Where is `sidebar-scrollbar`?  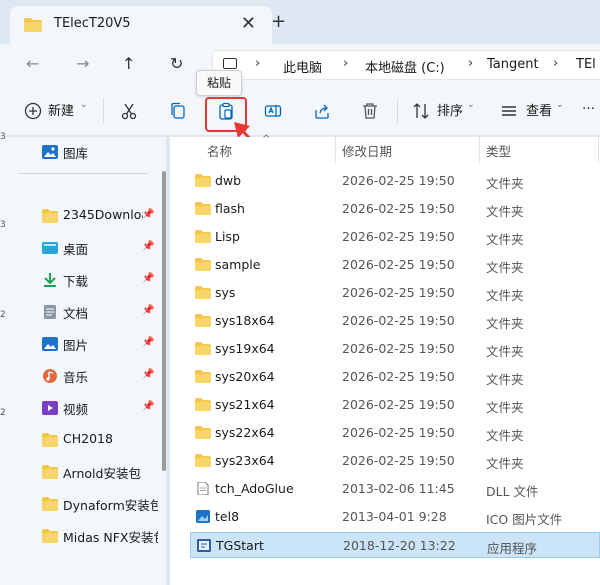
sidebar-scrollbar is located at coordinates (164, 321).